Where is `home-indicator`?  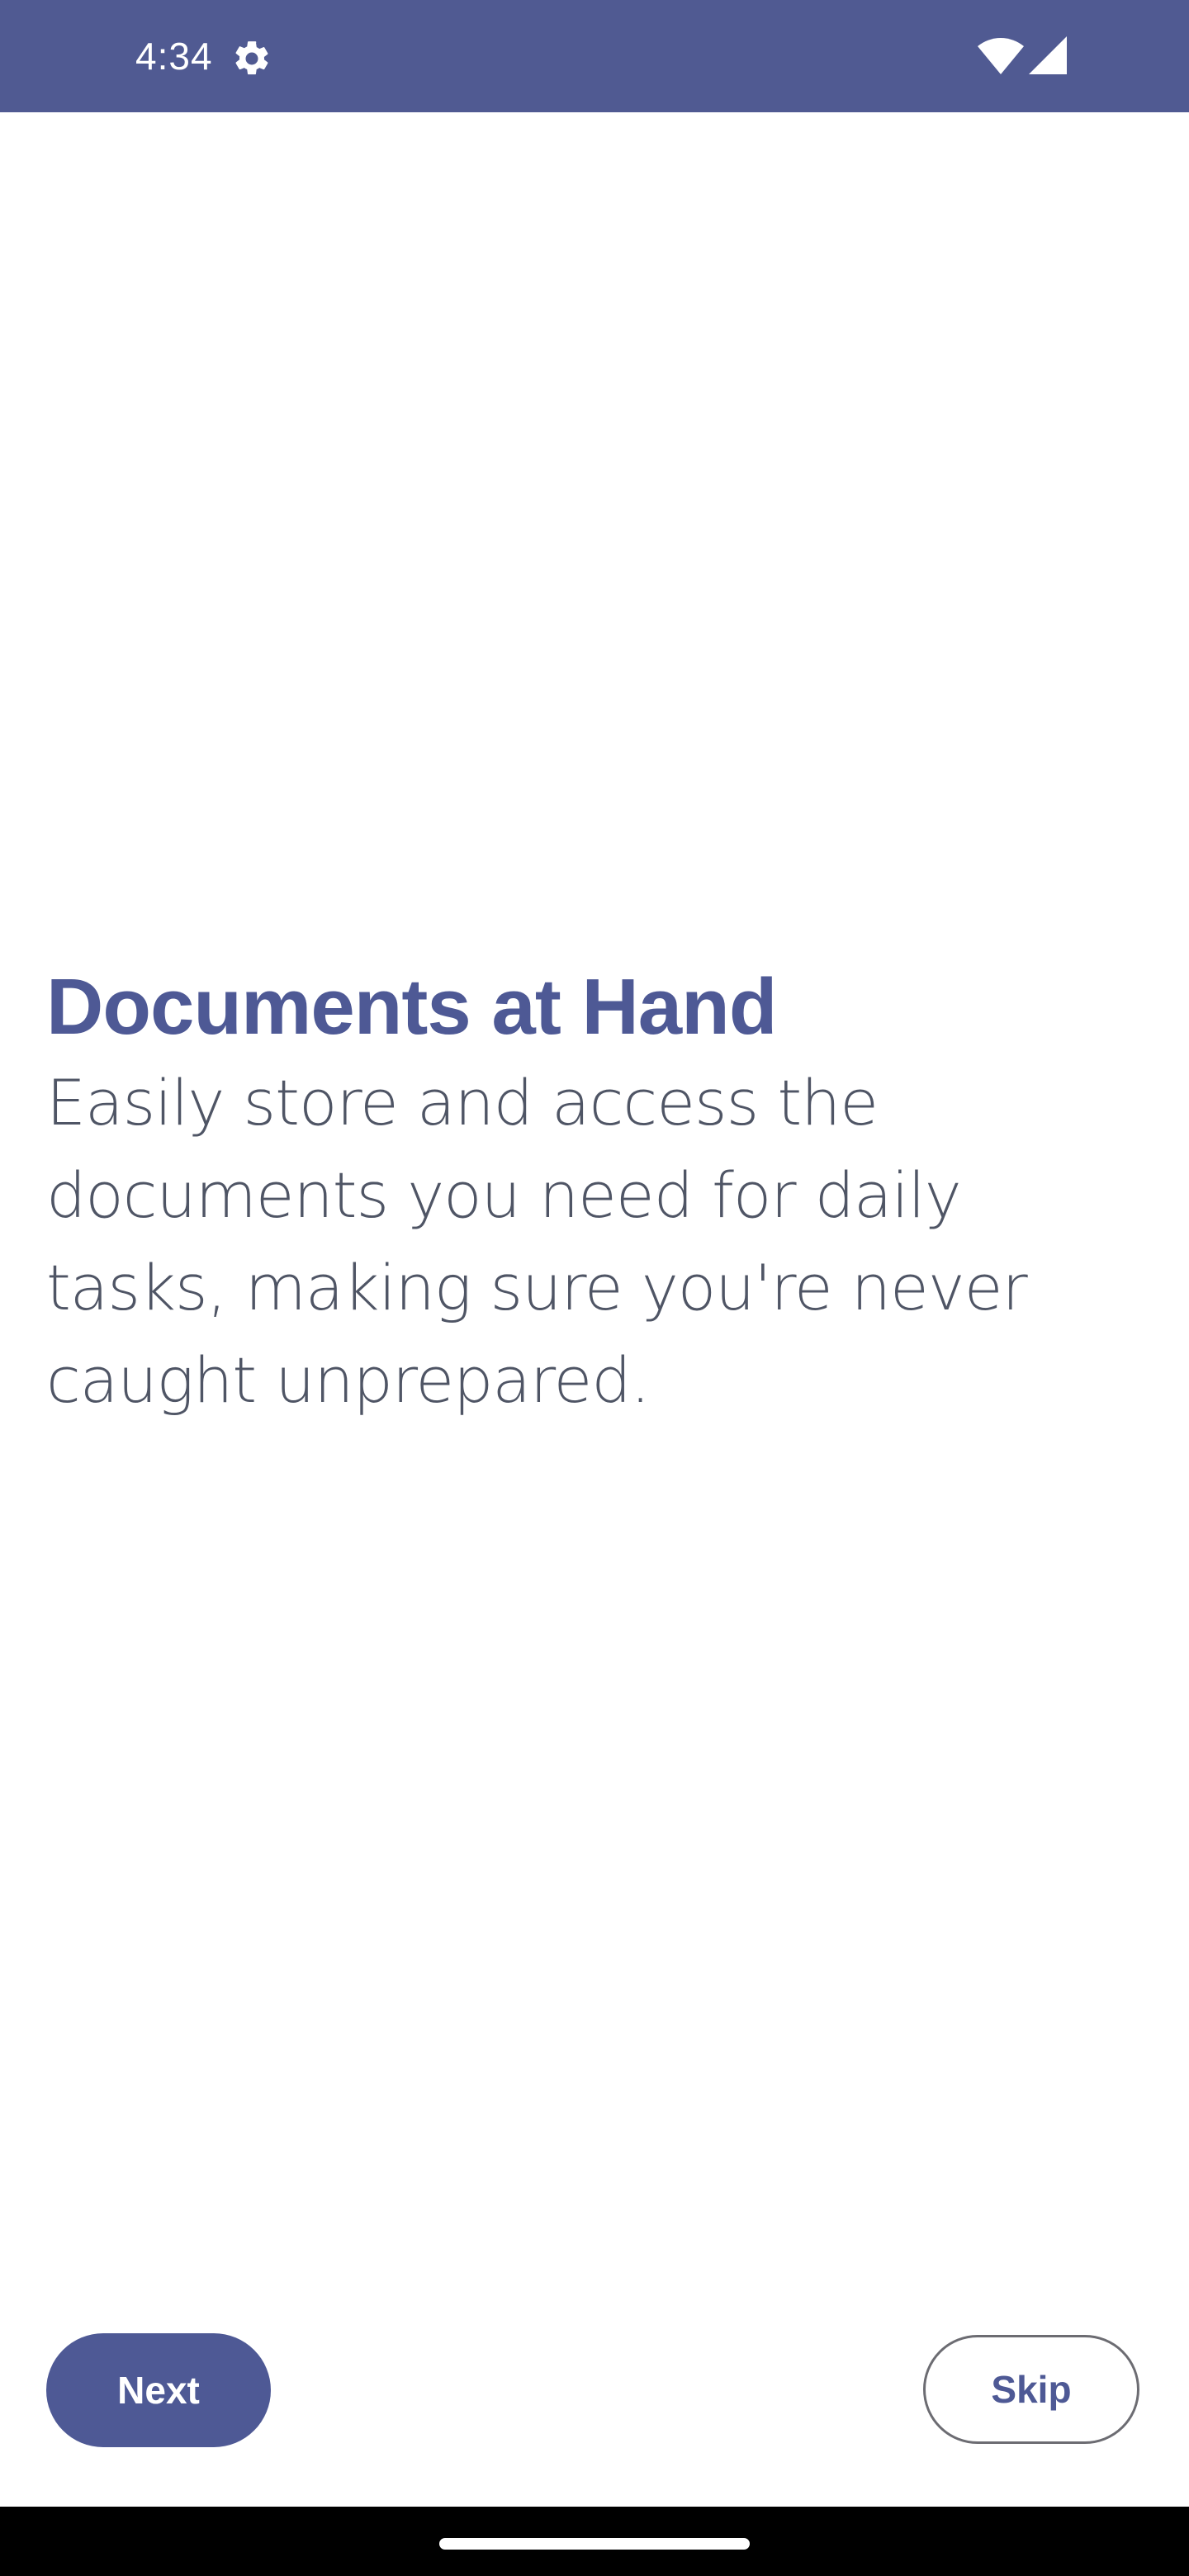 home-indicator is located at coordinates (594, 2544).